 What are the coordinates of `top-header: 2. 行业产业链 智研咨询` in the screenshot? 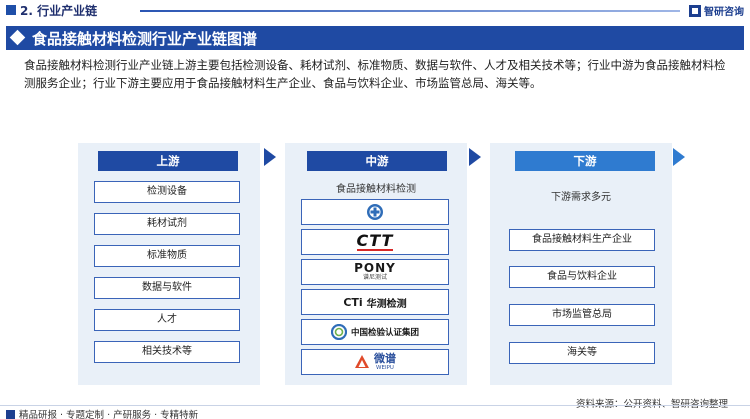 It's located at (375, 12).